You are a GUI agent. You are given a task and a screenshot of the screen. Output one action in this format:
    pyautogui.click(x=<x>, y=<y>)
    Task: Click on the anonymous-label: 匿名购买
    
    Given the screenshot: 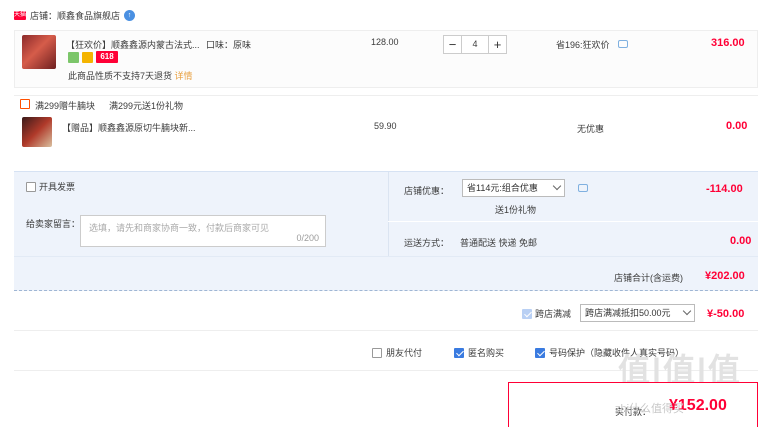 What is the action you would take?
    pyautogui.click(x=486, y=353)
    